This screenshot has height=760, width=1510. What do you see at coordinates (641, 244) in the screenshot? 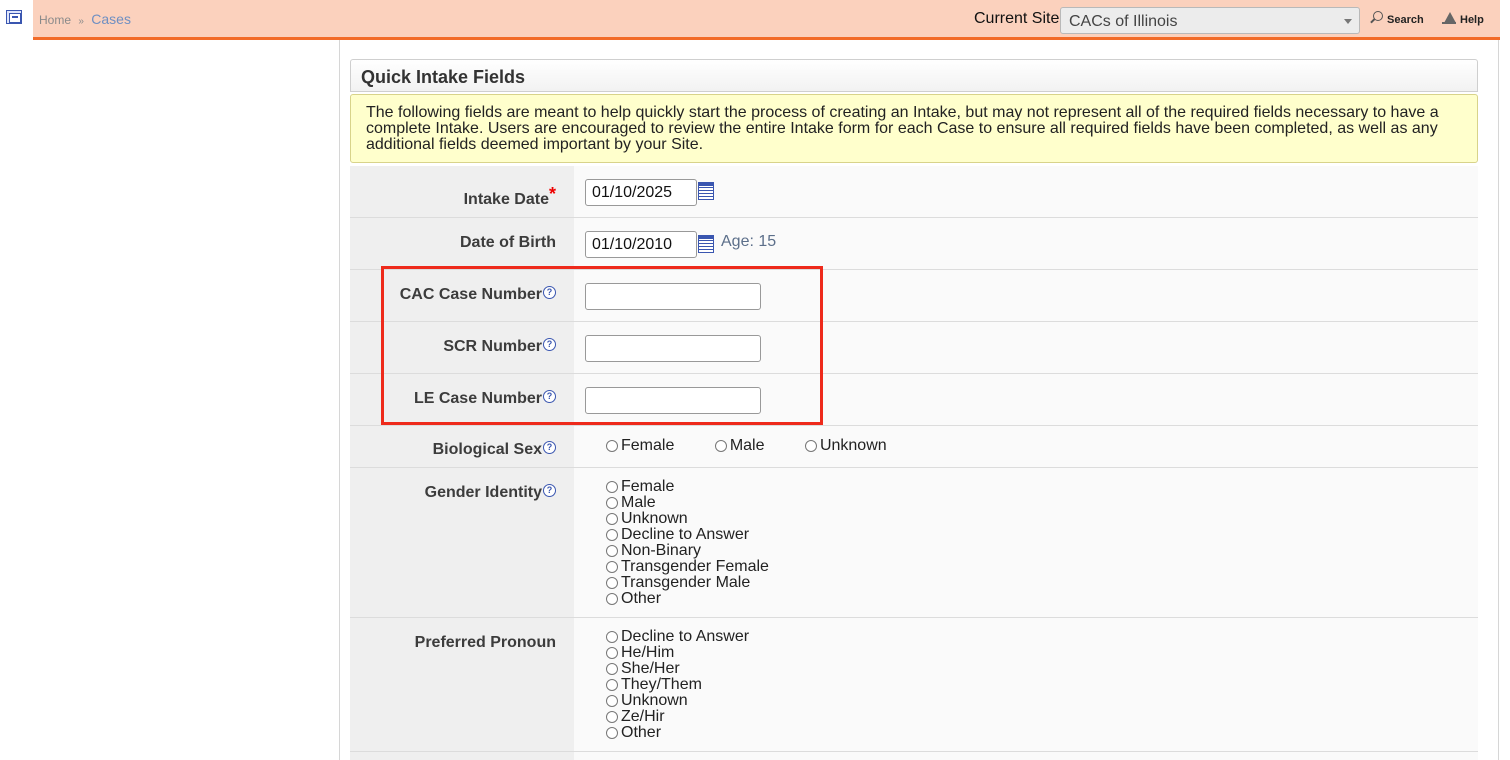
I see `dob-input` at bounding box center [641, 244].